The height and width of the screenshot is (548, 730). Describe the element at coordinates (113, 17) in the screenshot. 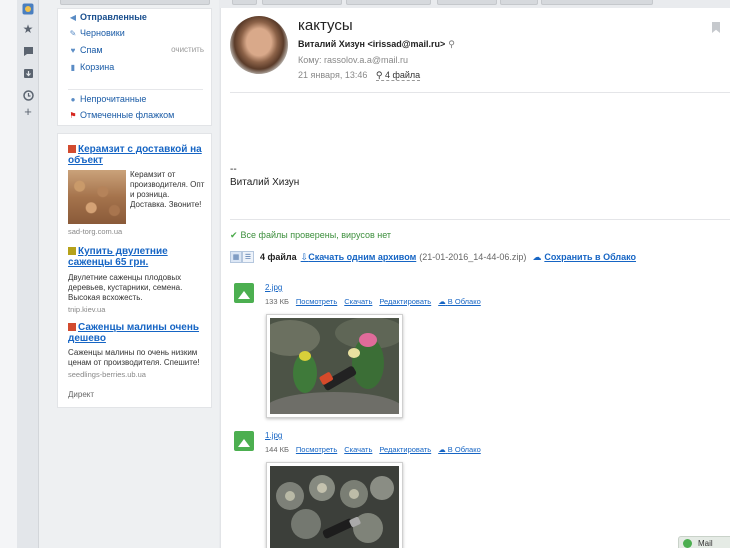

I see `folder-label: Отправленные` at that location.